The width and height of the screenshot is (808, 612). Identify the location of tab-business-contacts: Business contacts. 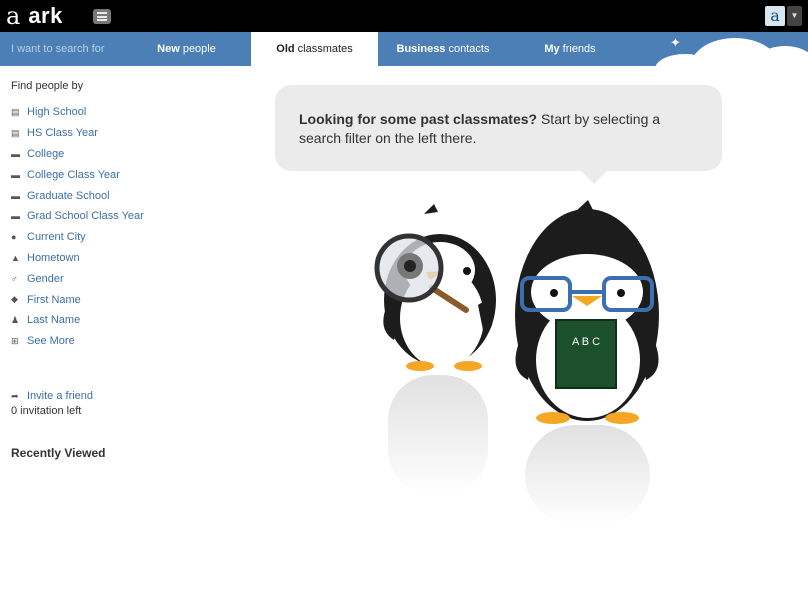
(443, 49).